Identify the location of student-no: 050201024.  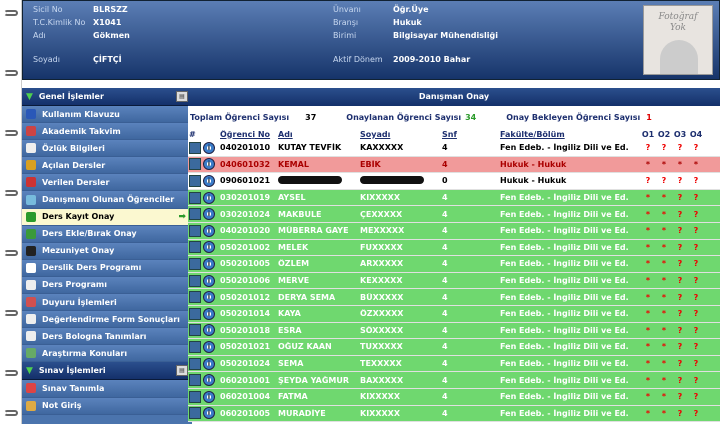
(249, 363).